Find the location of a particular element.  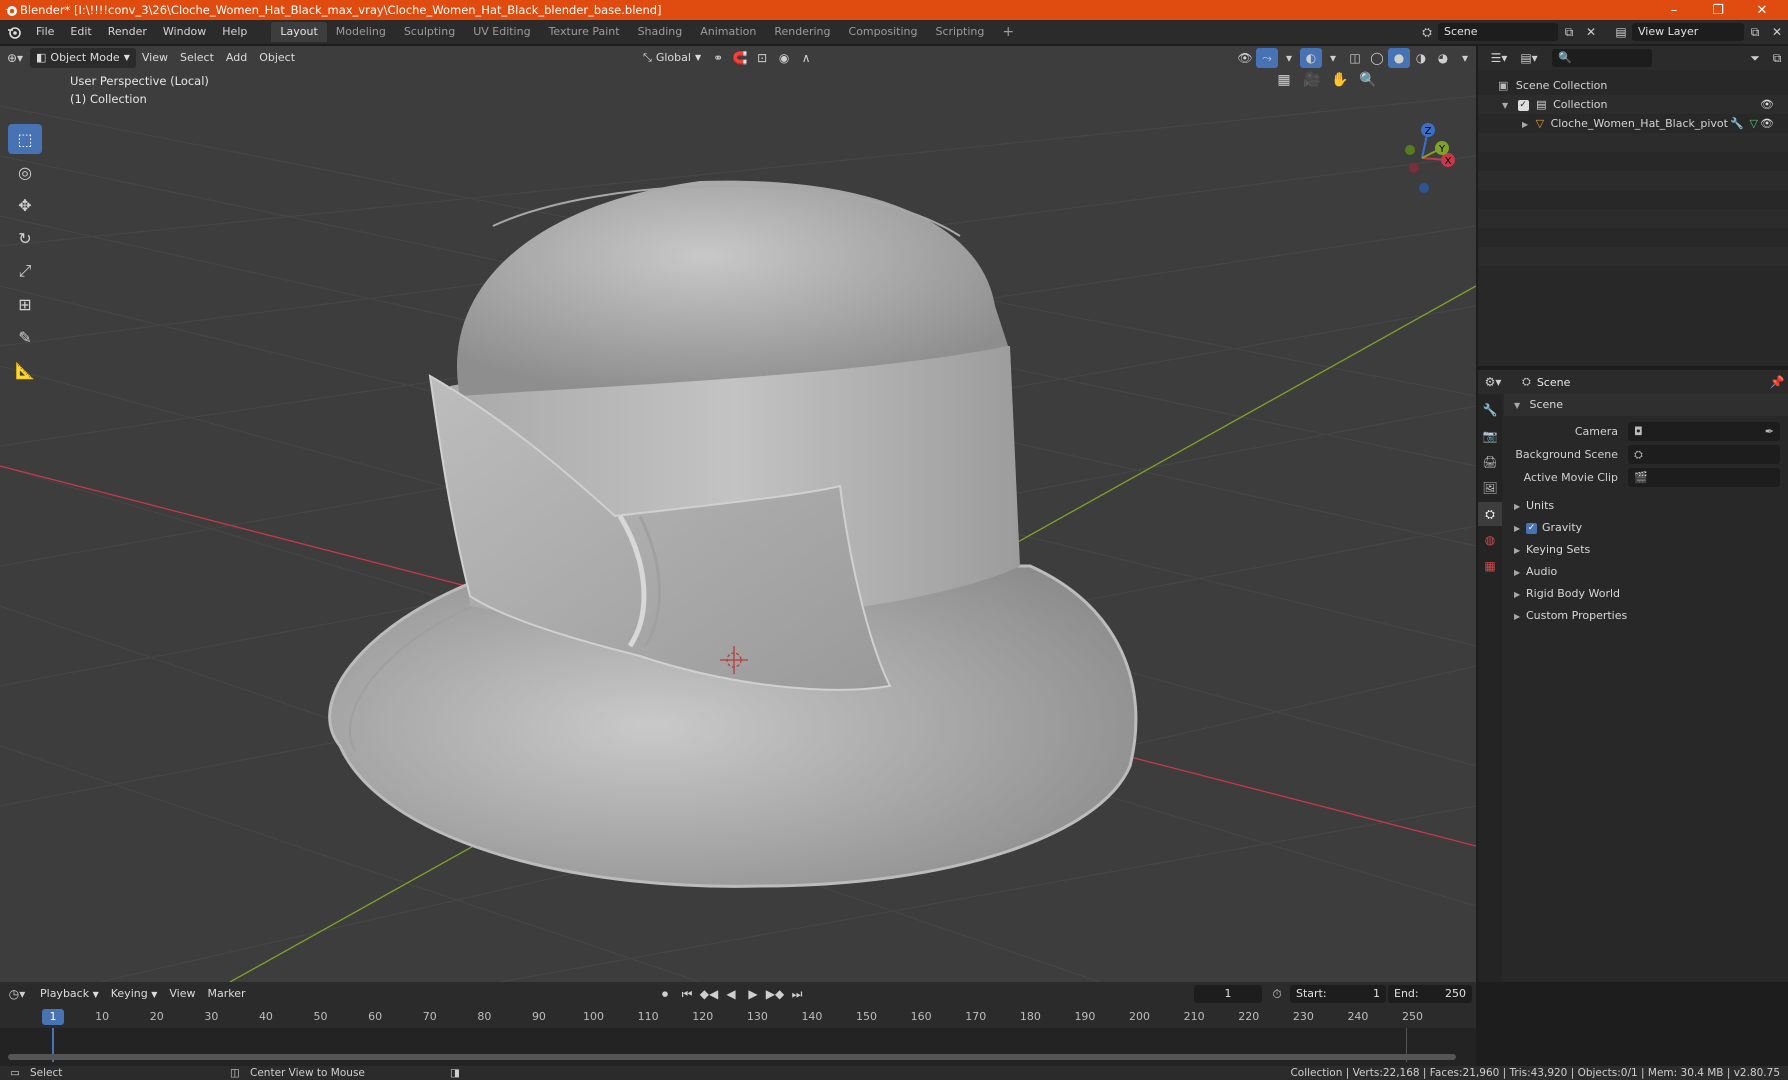

preview-range-icon: ⏱ is located at coordinates (1277, 994).